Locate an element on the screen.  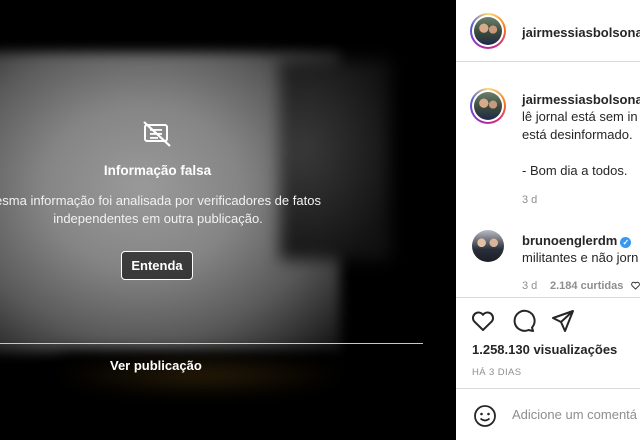
see-post-button: Ver publicação is located at coordinates (156, 365).